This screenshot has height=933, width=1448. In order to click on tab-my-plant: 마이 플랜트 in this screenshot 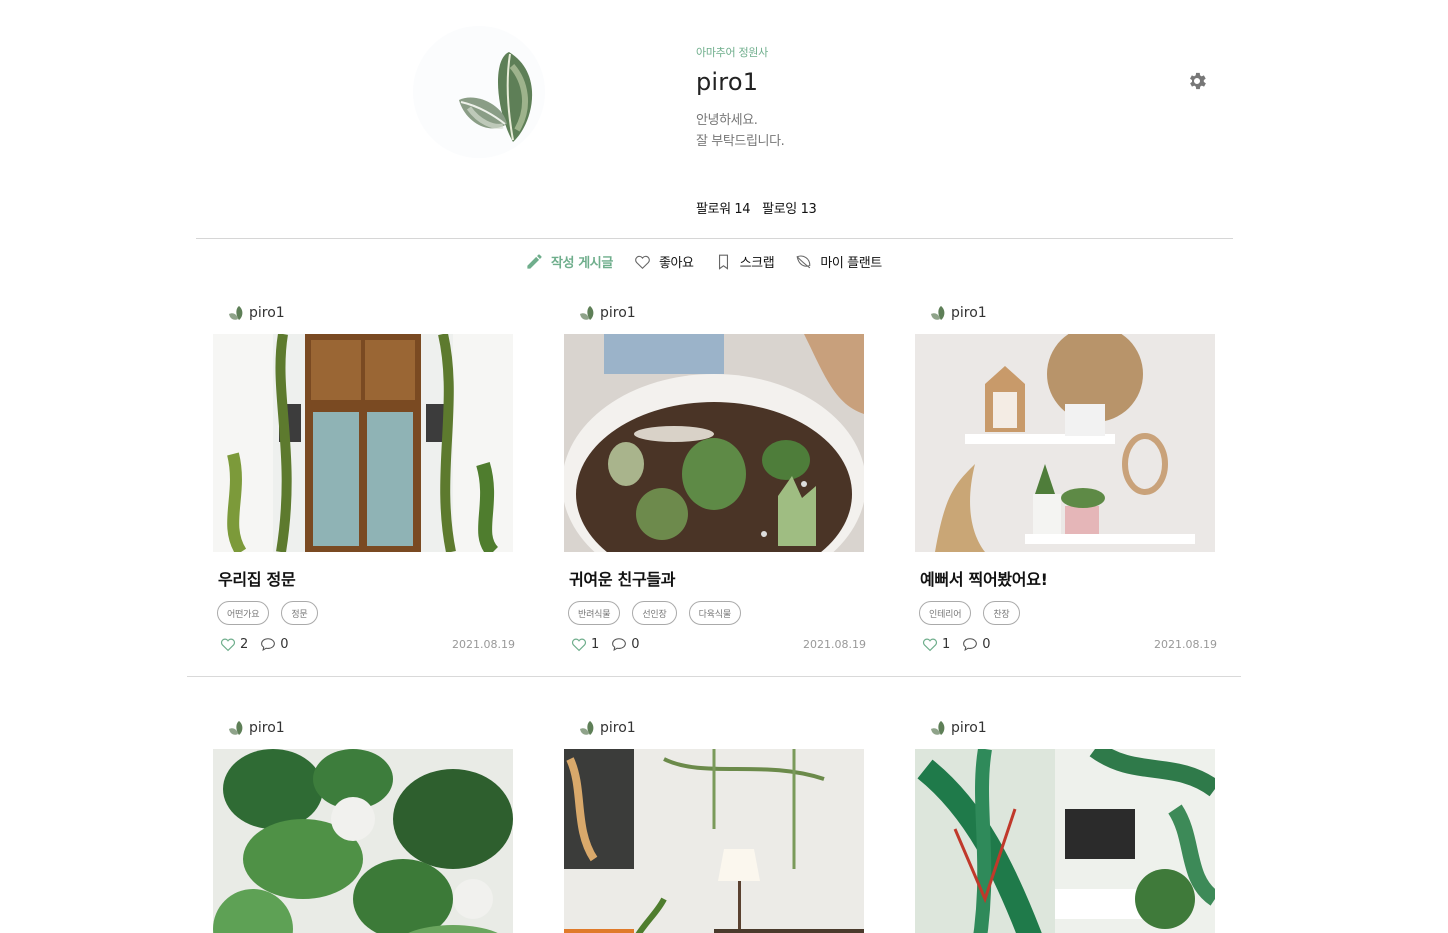, I will do `click(838, 261)`.